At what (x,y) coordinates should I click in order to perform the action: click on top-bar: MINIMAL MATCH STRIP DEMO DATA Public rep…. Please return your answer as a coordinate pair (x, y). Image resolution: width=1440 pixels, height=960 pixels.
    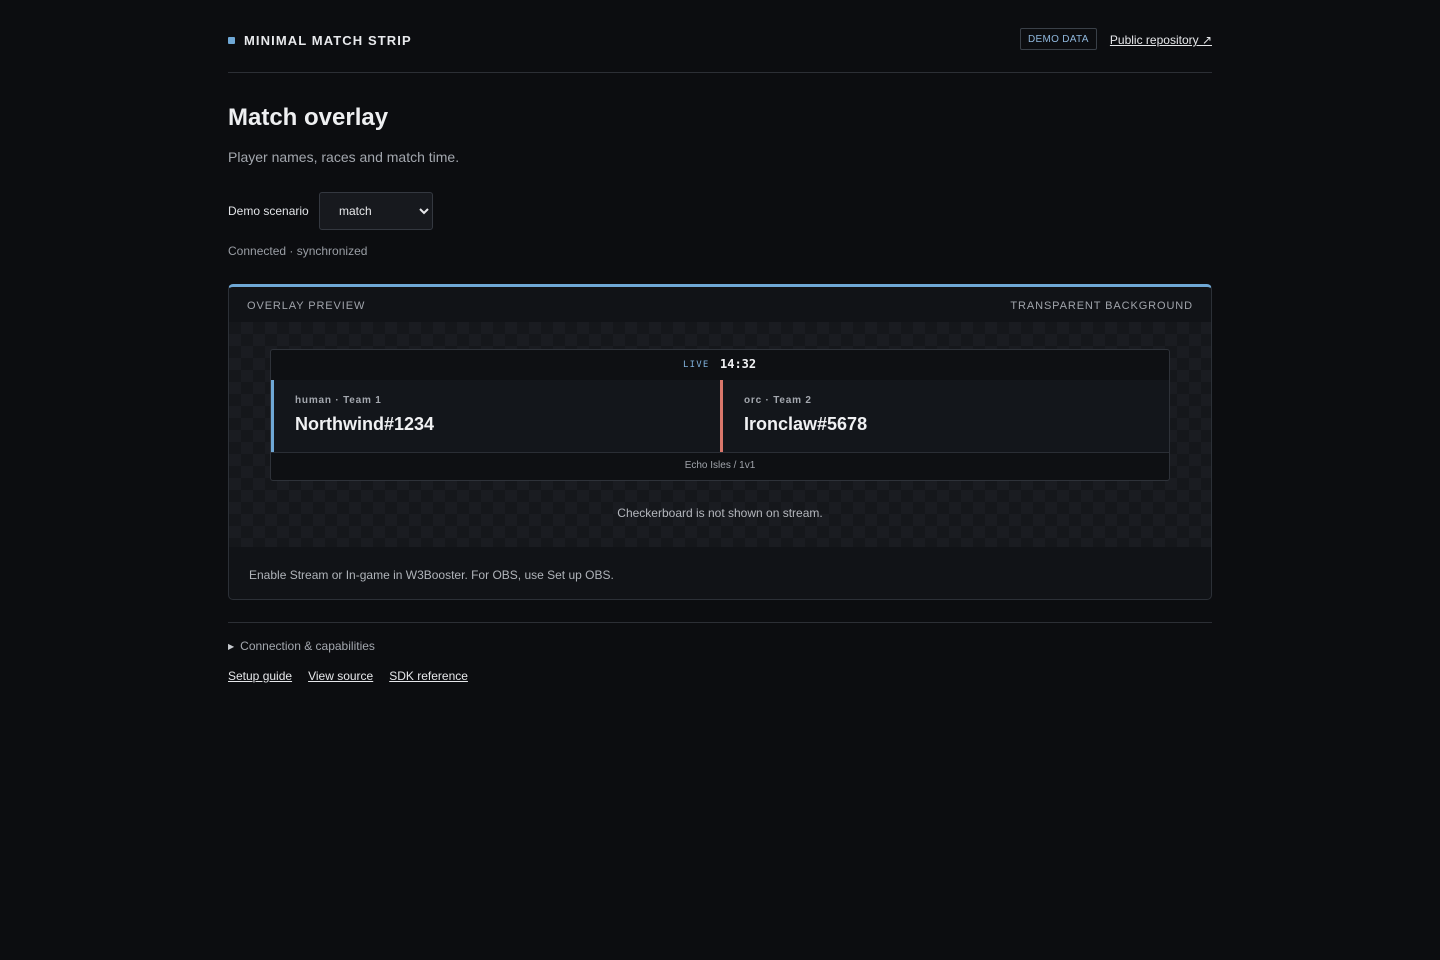
    Looking at the image, I should click on (720, 36).